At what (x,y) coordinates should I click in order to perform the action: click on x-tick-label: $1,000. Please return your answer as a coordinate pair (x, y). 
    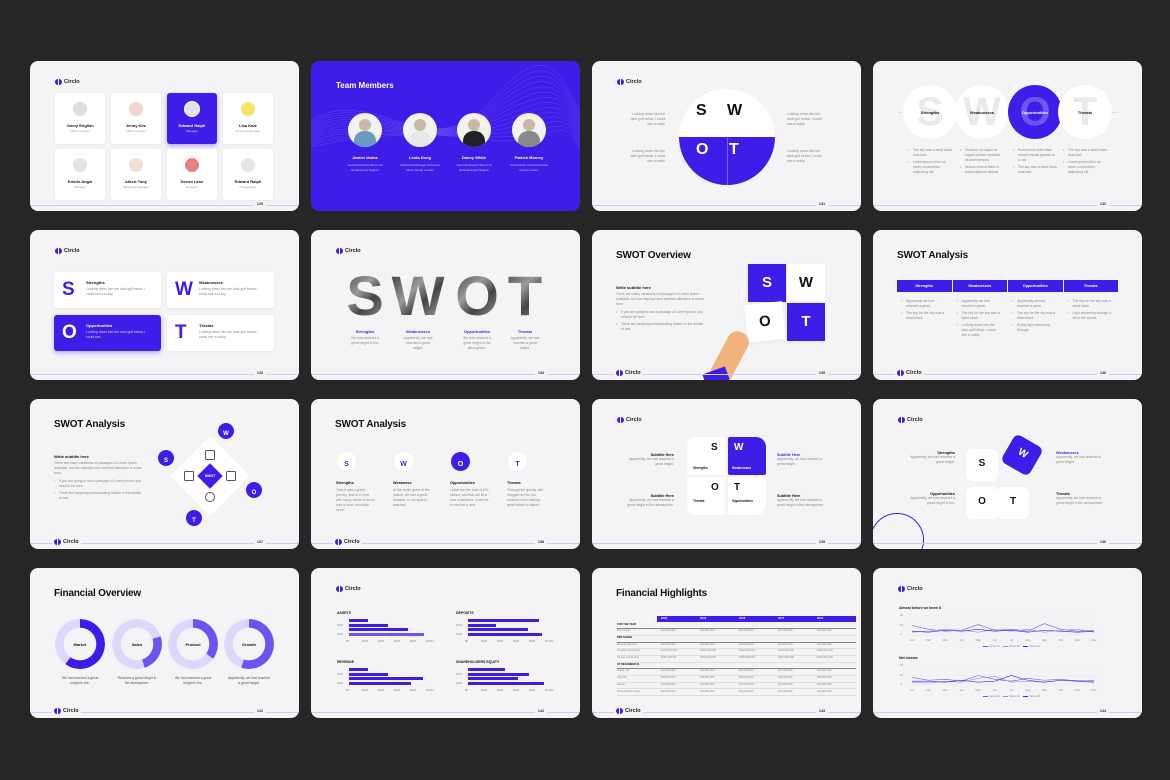
    Looking at the image, I should click on (549, 641).